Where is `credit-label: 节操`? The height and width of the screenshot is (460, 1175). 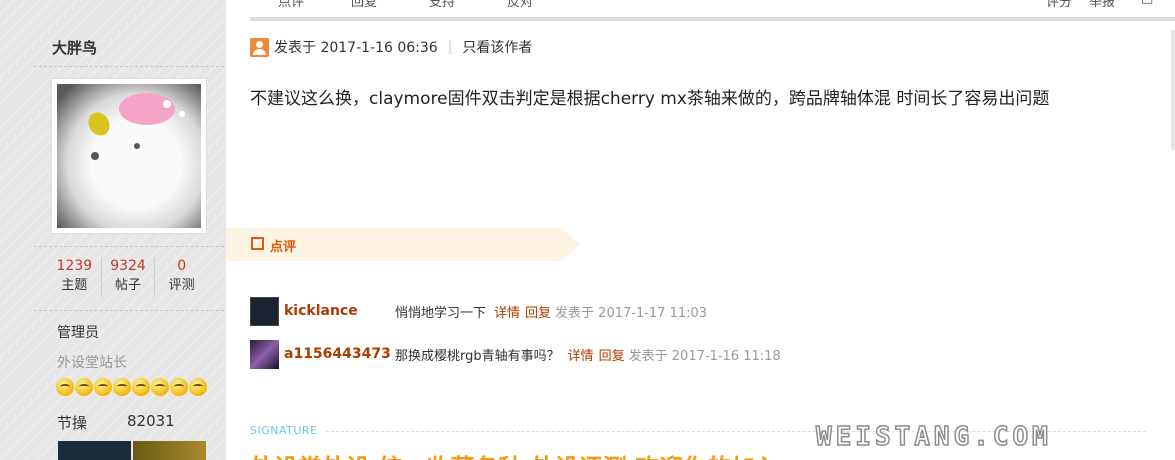 credit-label: 节操 is located at coordinates (72, 423).